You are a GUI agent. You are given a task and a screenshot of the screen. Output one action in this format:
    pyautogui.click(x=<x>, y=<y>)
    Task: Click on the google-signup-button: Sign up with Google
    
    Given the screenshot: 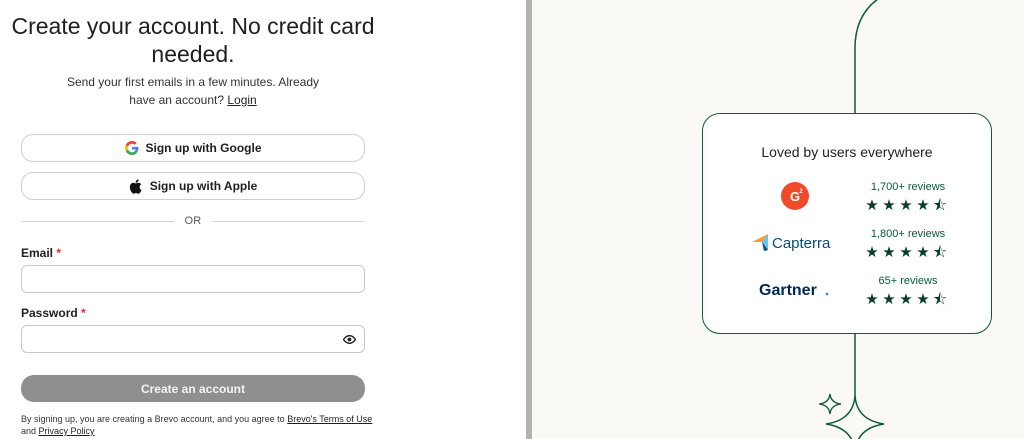 What is the action you would take?
    pyautogui.click(x=193, y=148)
    